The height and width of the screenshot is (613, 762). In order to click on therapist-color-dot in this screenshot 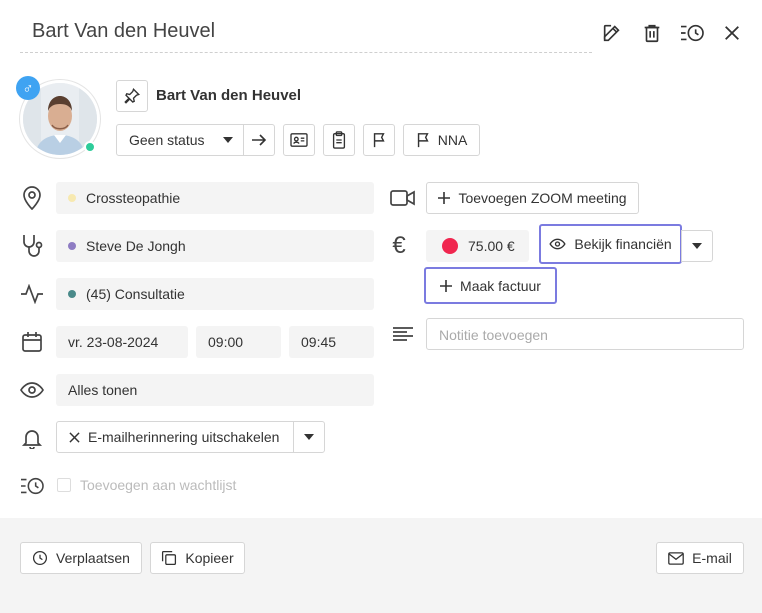, I will do `click(72, 246)`.